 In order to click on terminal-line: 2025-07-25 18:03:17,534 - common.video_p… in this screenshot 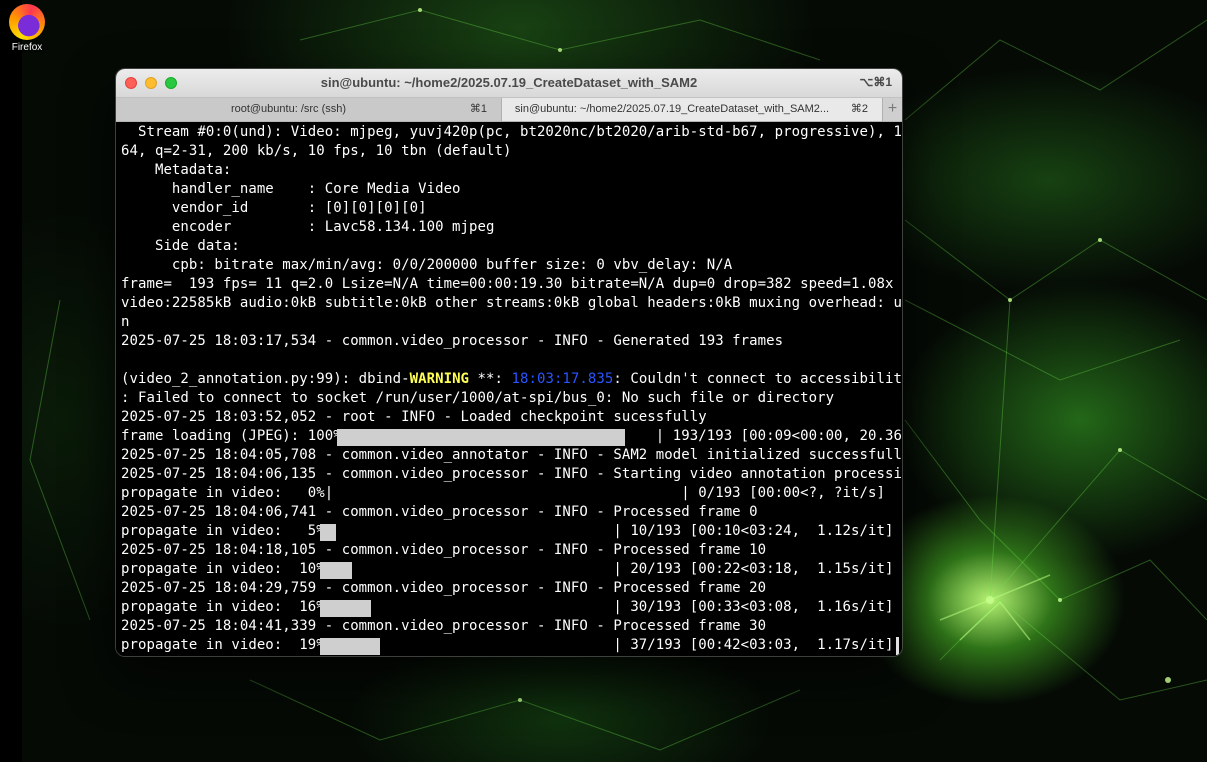, I will do `click(452, 341)`.